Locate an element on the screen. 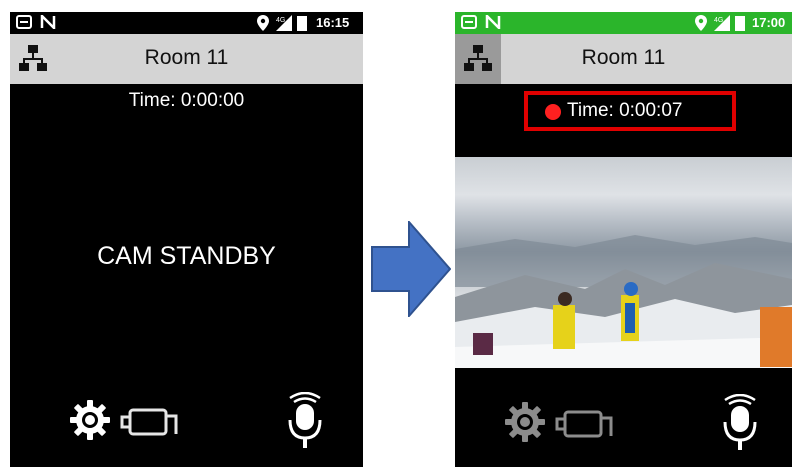  status-bar: 4G 16:15 is located at coordinates (186, 23).